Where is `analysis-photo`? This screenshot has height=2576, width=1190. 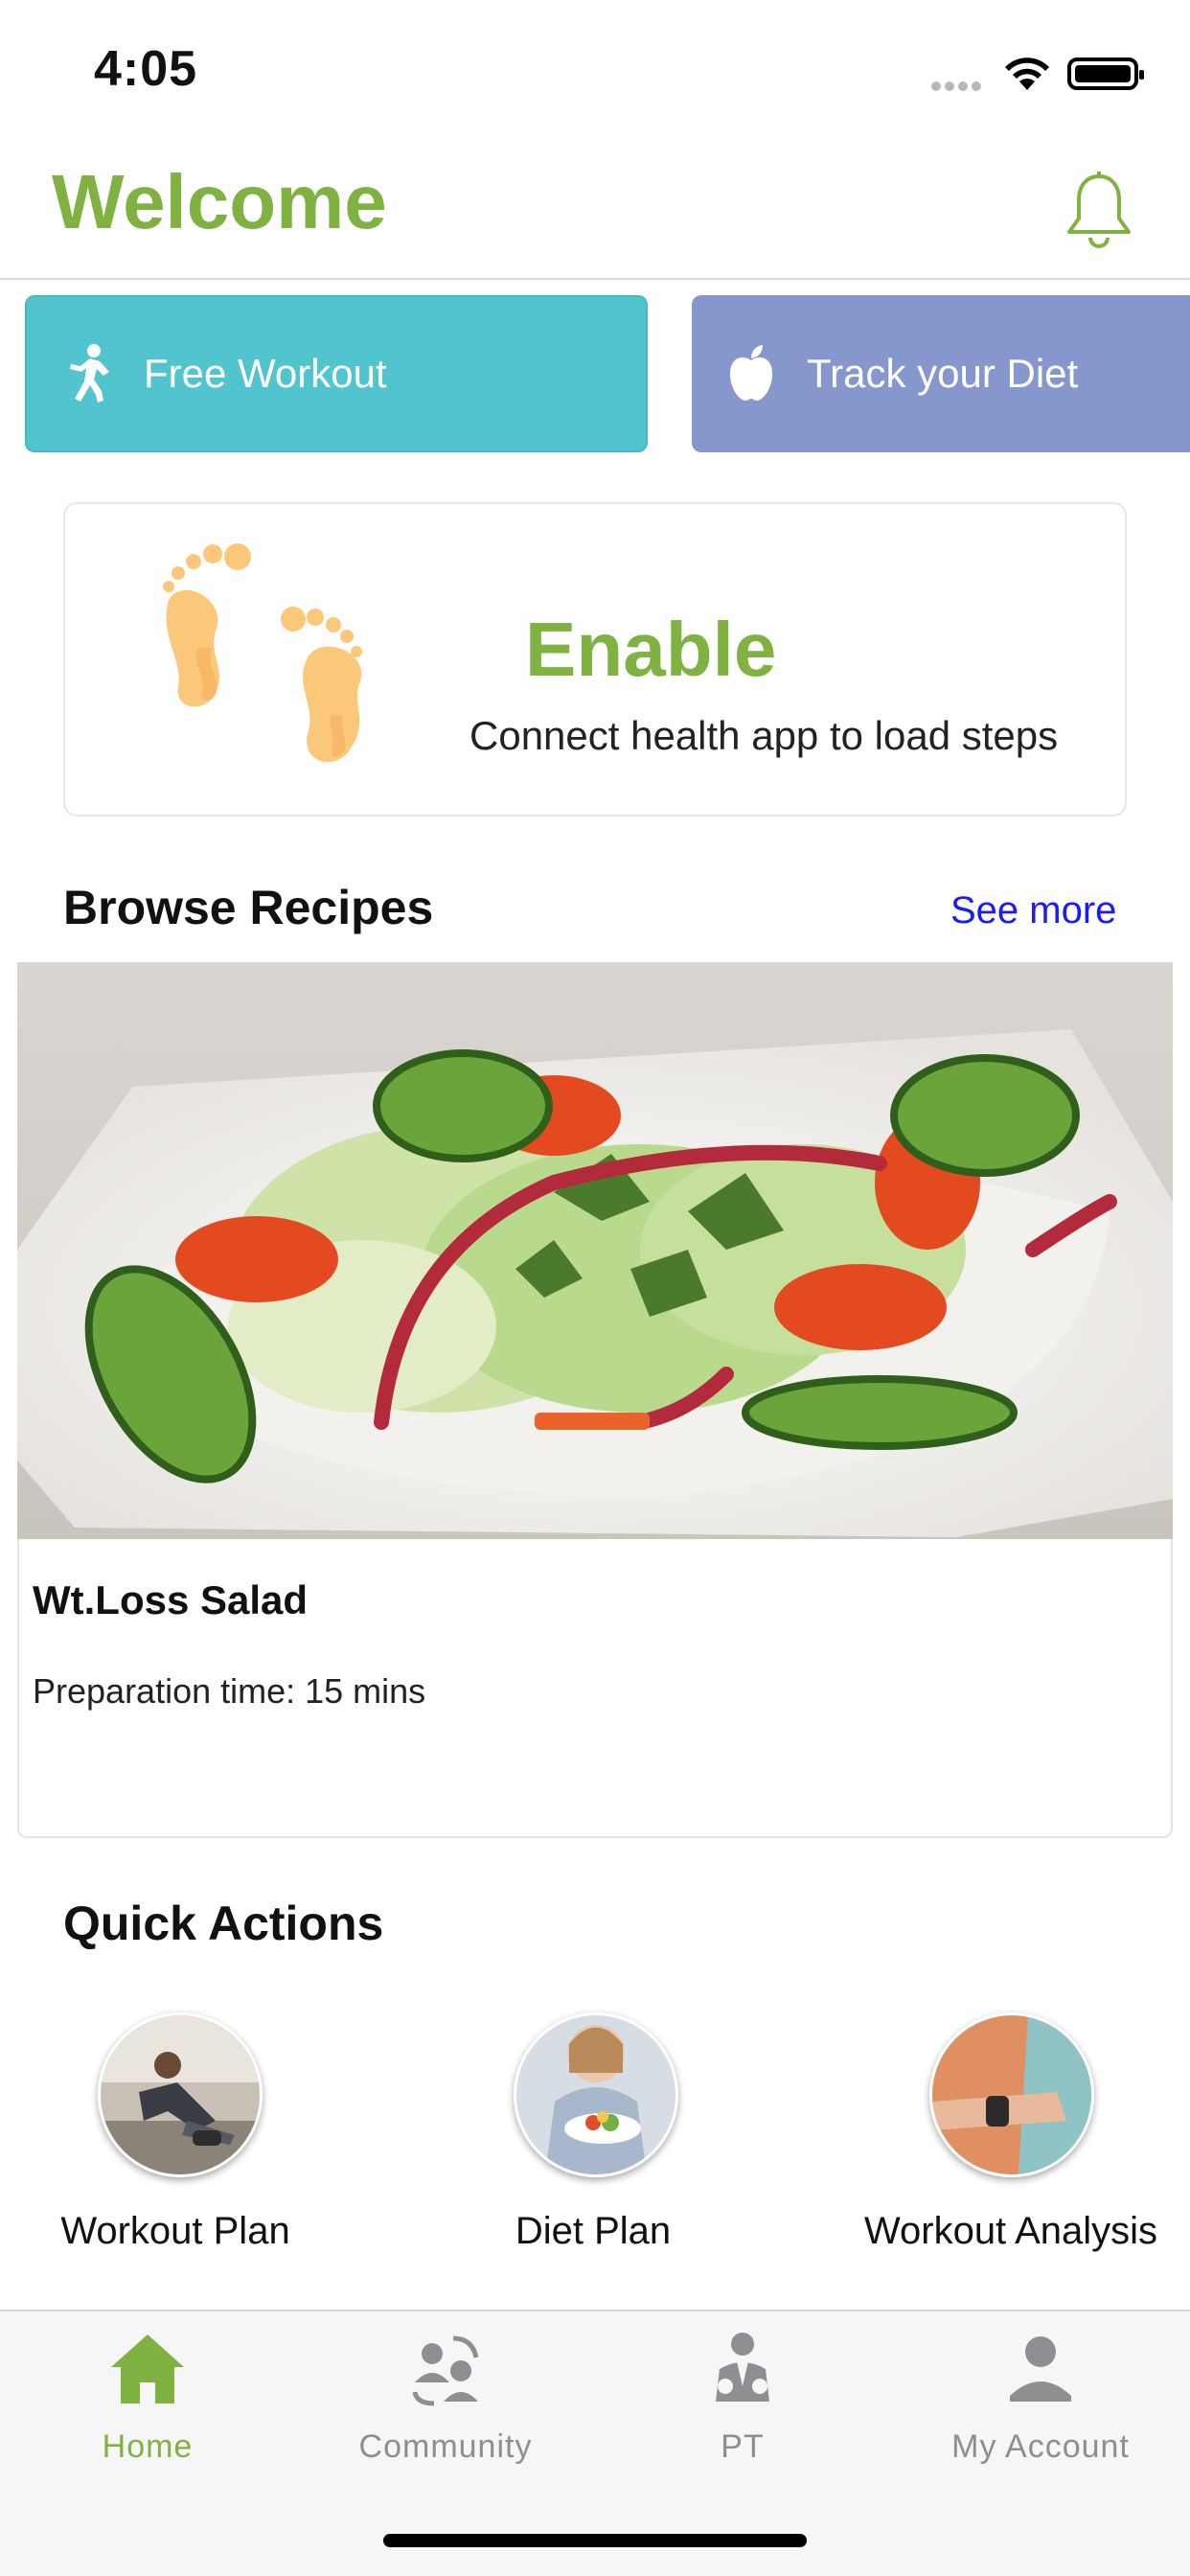
analysis-photo is located at coordinates (1012, 2094).